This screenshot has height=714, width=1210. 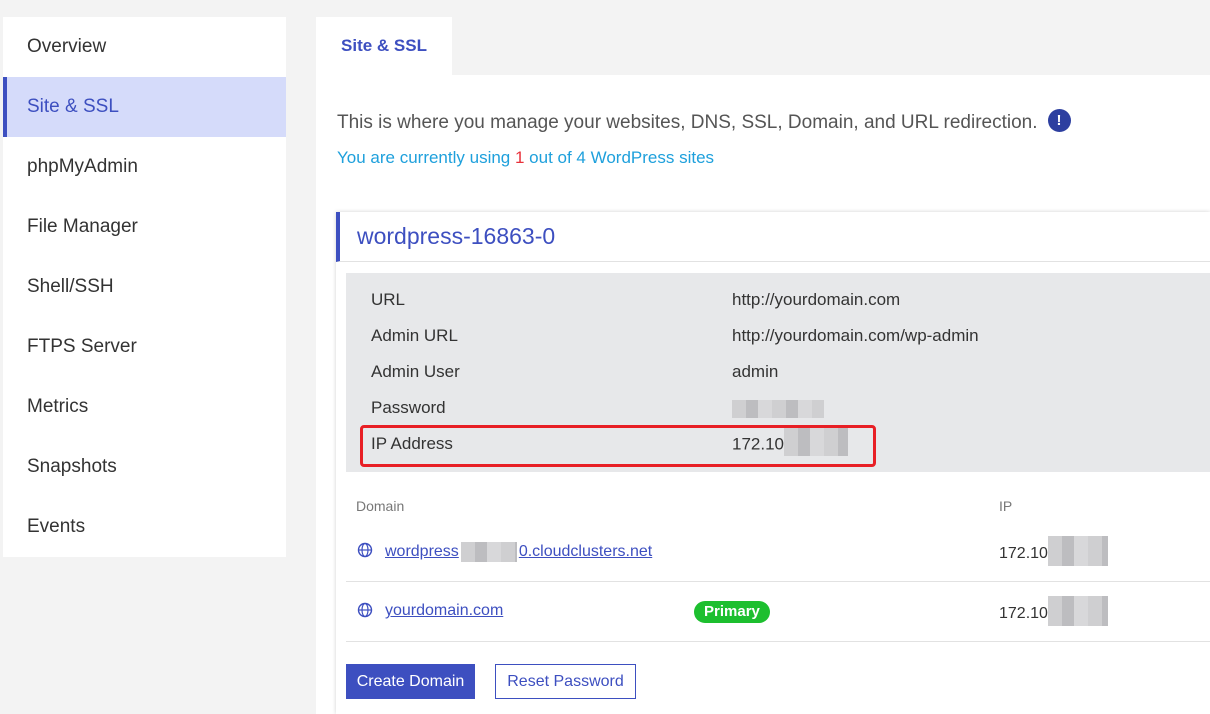 What do you see at coordinates (732, 612) in the screenshot?
I see `primary-badge: Primary` at bounding box center [732, 612].